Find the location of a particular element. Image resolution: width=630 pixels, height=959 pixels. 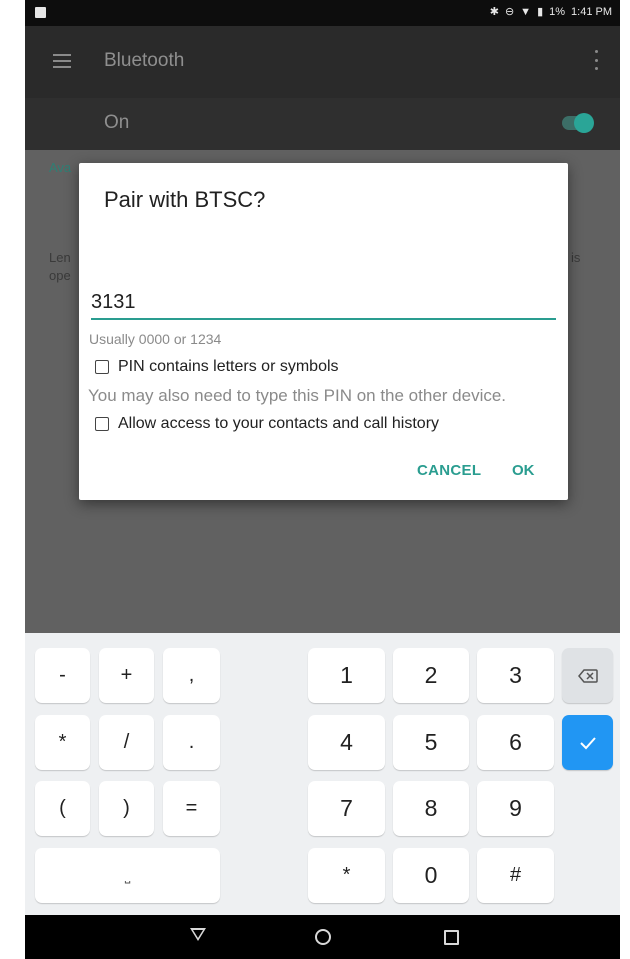

key-period: . is located at coordinates (191, 742).